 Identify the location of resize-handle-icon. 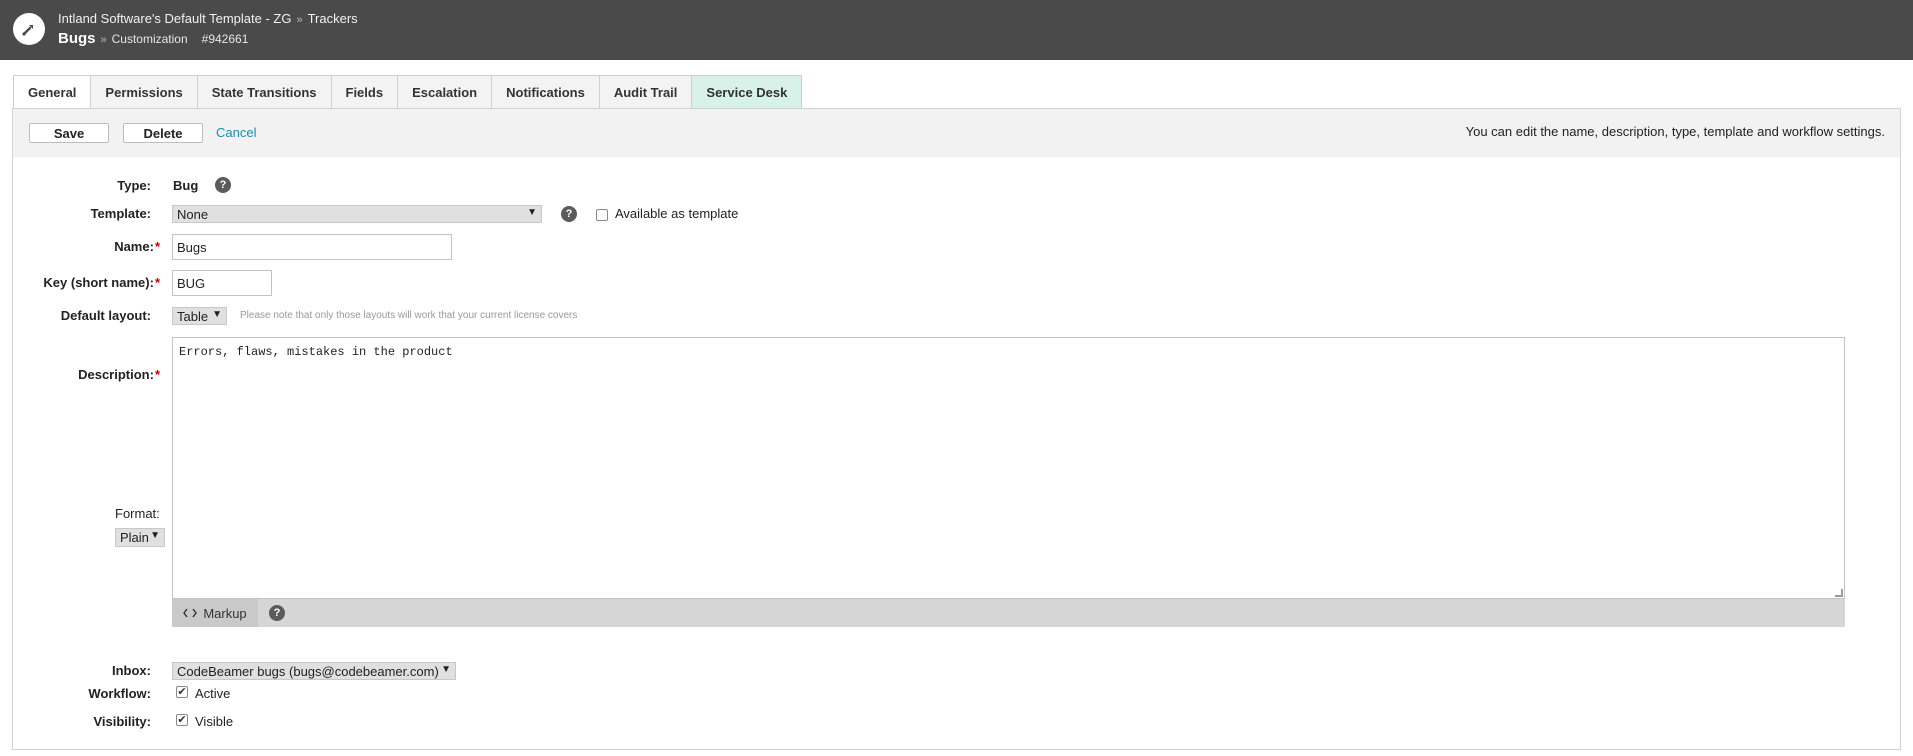
(1839, 593).